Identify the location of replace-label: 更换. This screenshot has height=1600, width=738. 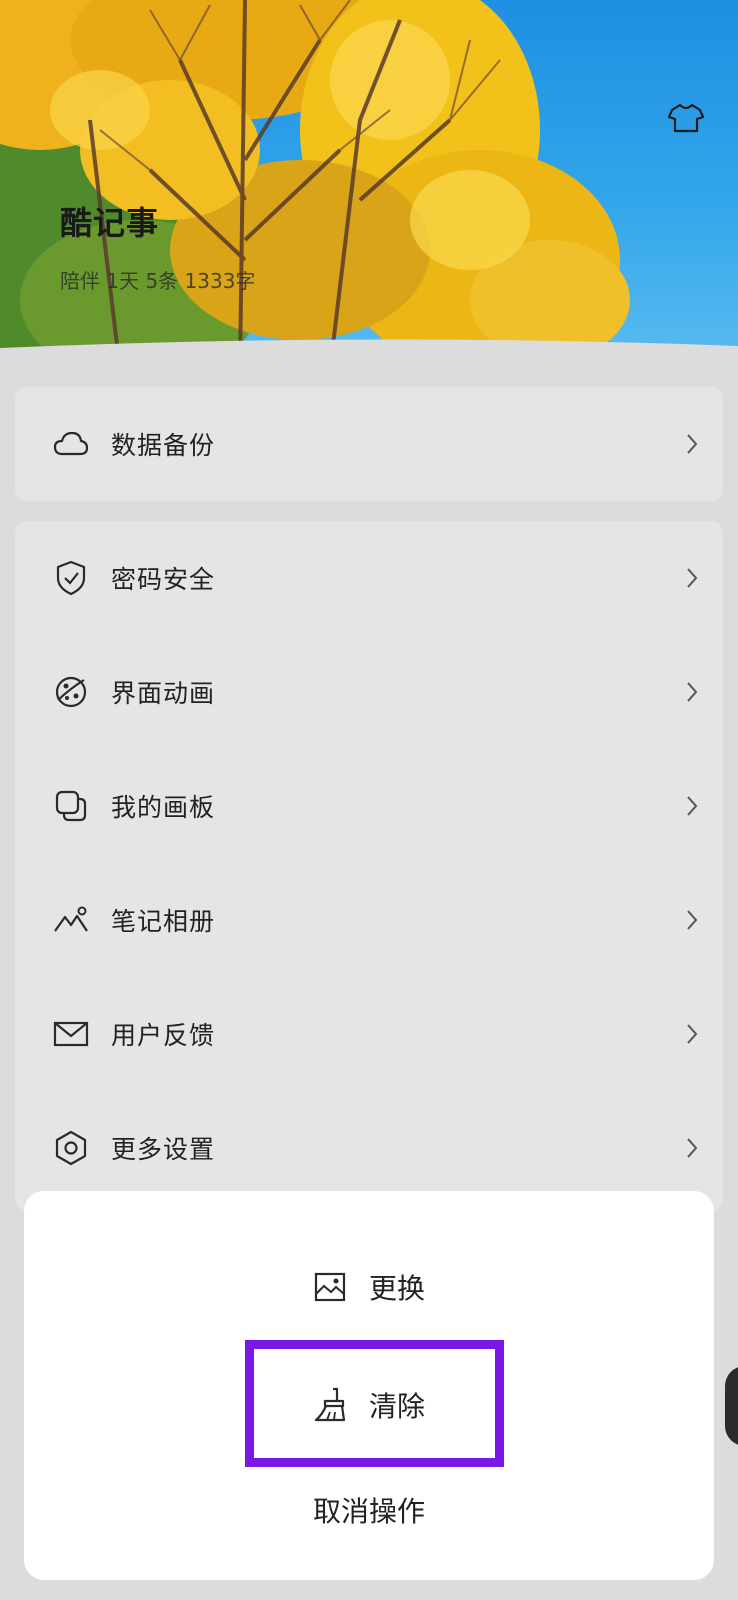
(396, 1288).